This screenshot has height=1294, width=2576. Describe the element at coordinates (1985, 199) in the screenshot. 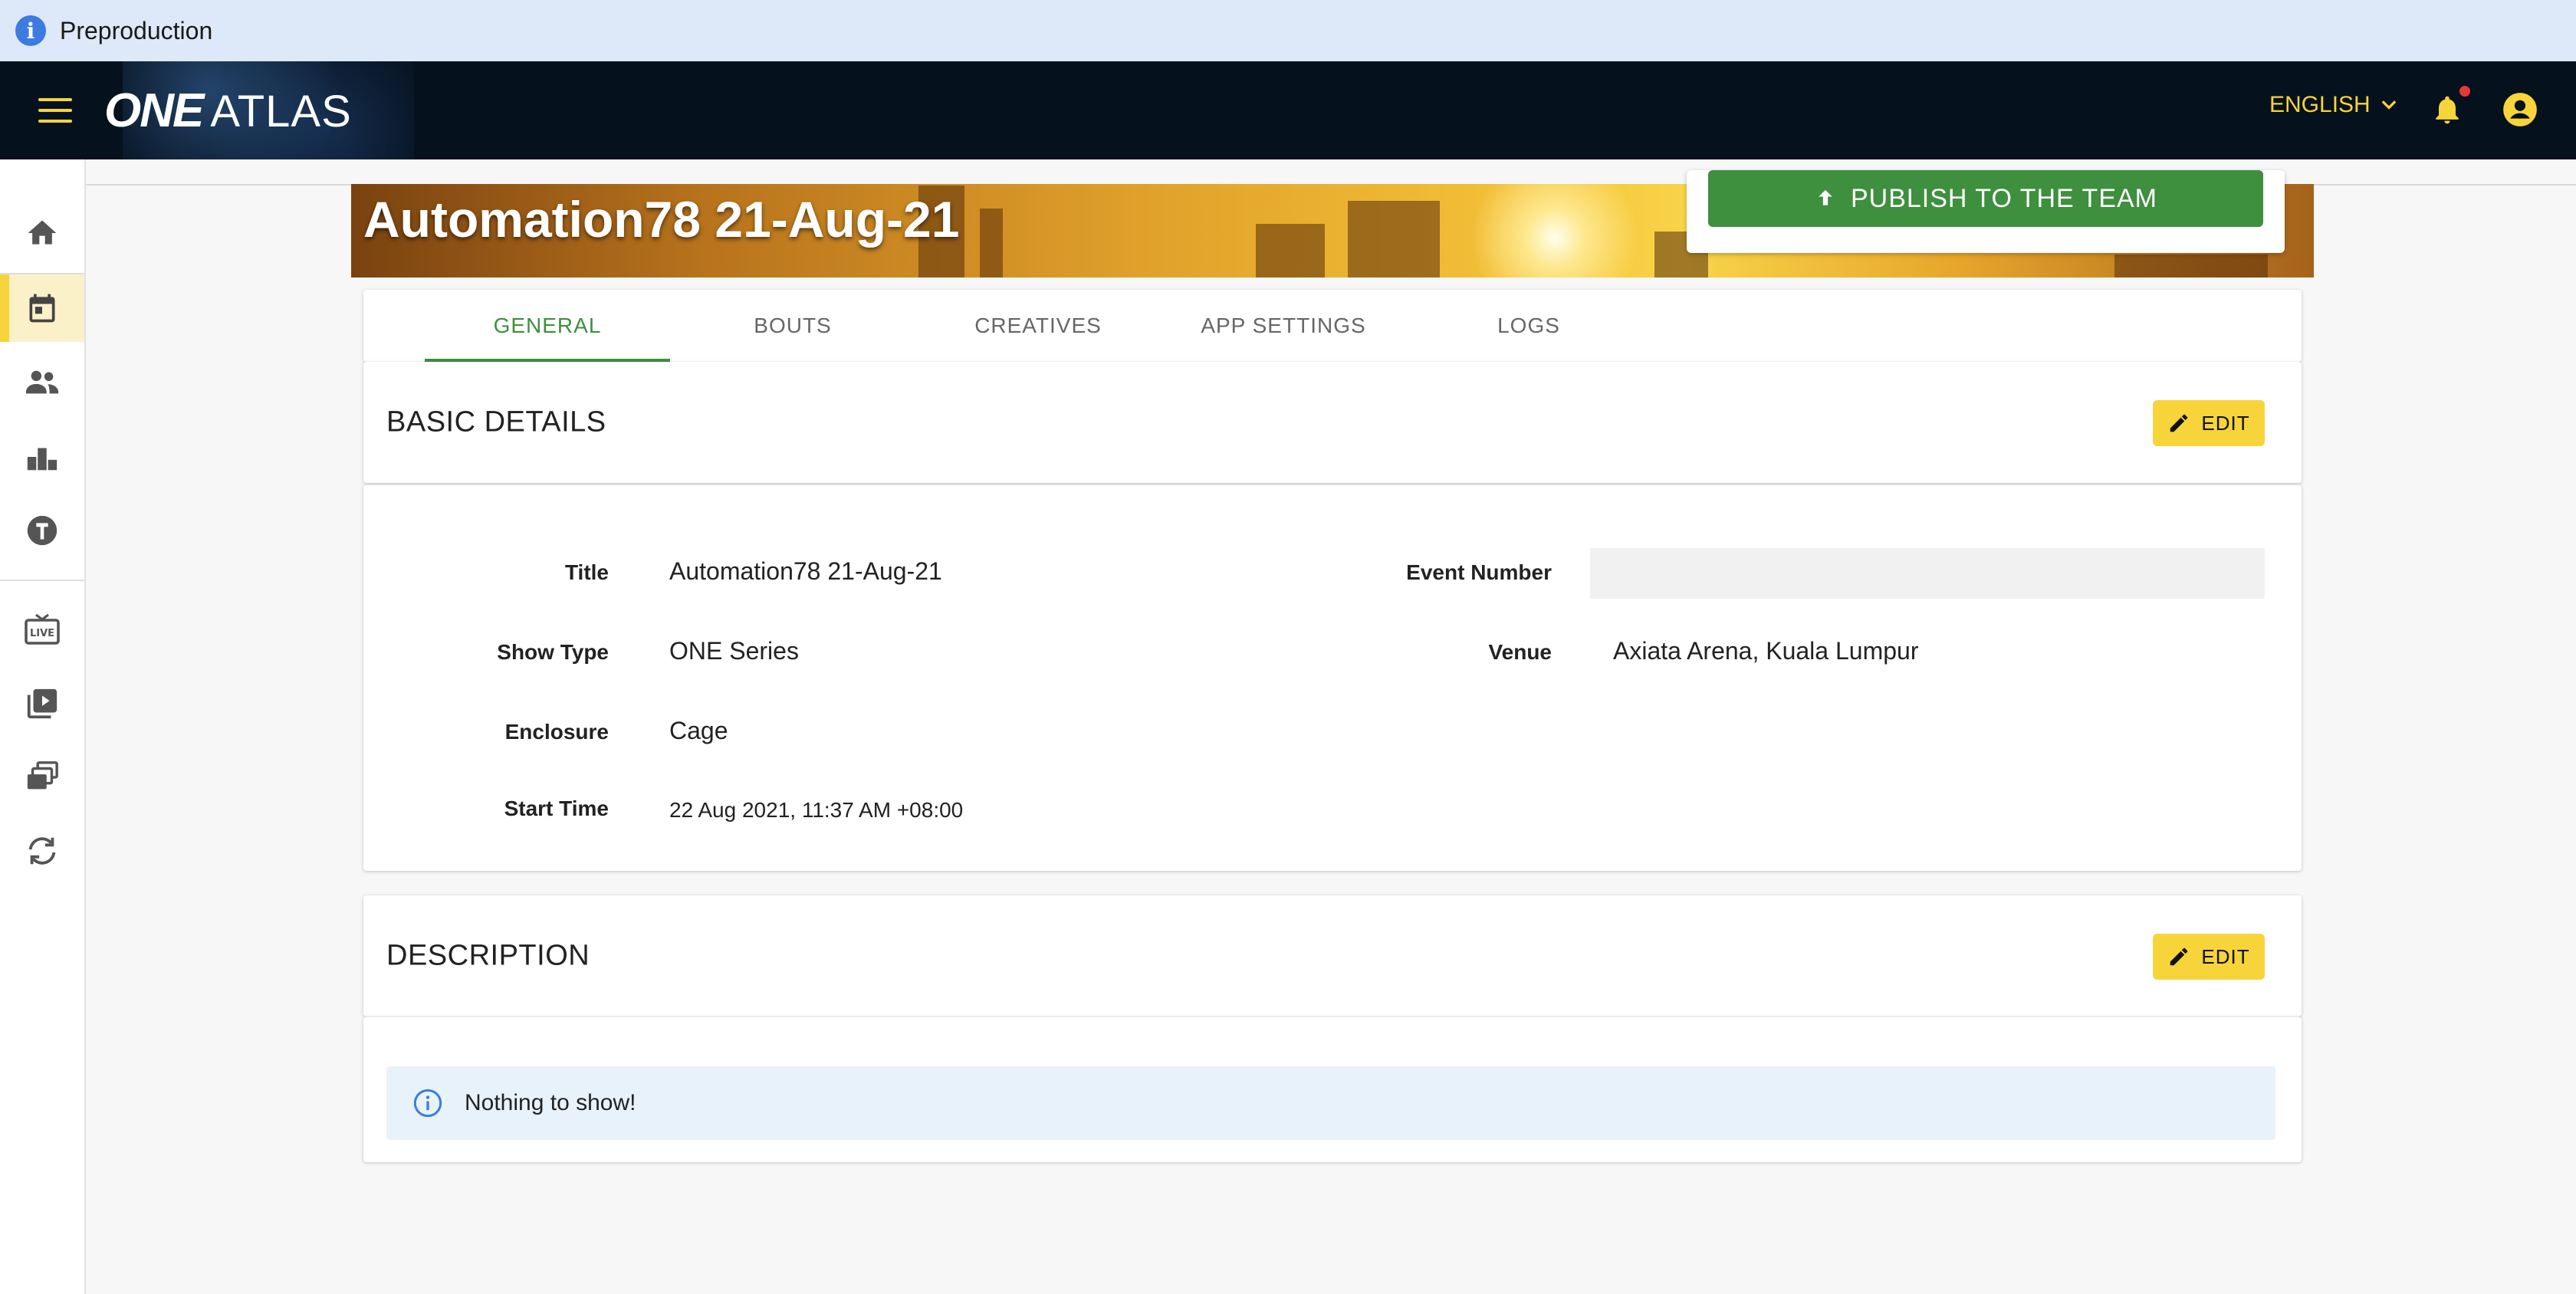

I see `publish-to-team-button: PUBLISH TO THE TEAM` at that location.